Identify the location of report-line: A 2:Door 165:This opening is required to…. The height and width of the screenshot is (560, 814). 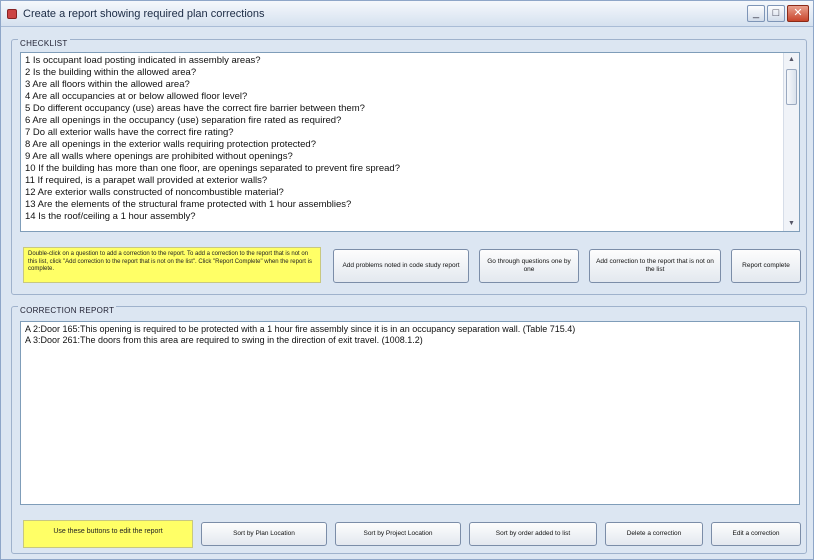
(300, 329).